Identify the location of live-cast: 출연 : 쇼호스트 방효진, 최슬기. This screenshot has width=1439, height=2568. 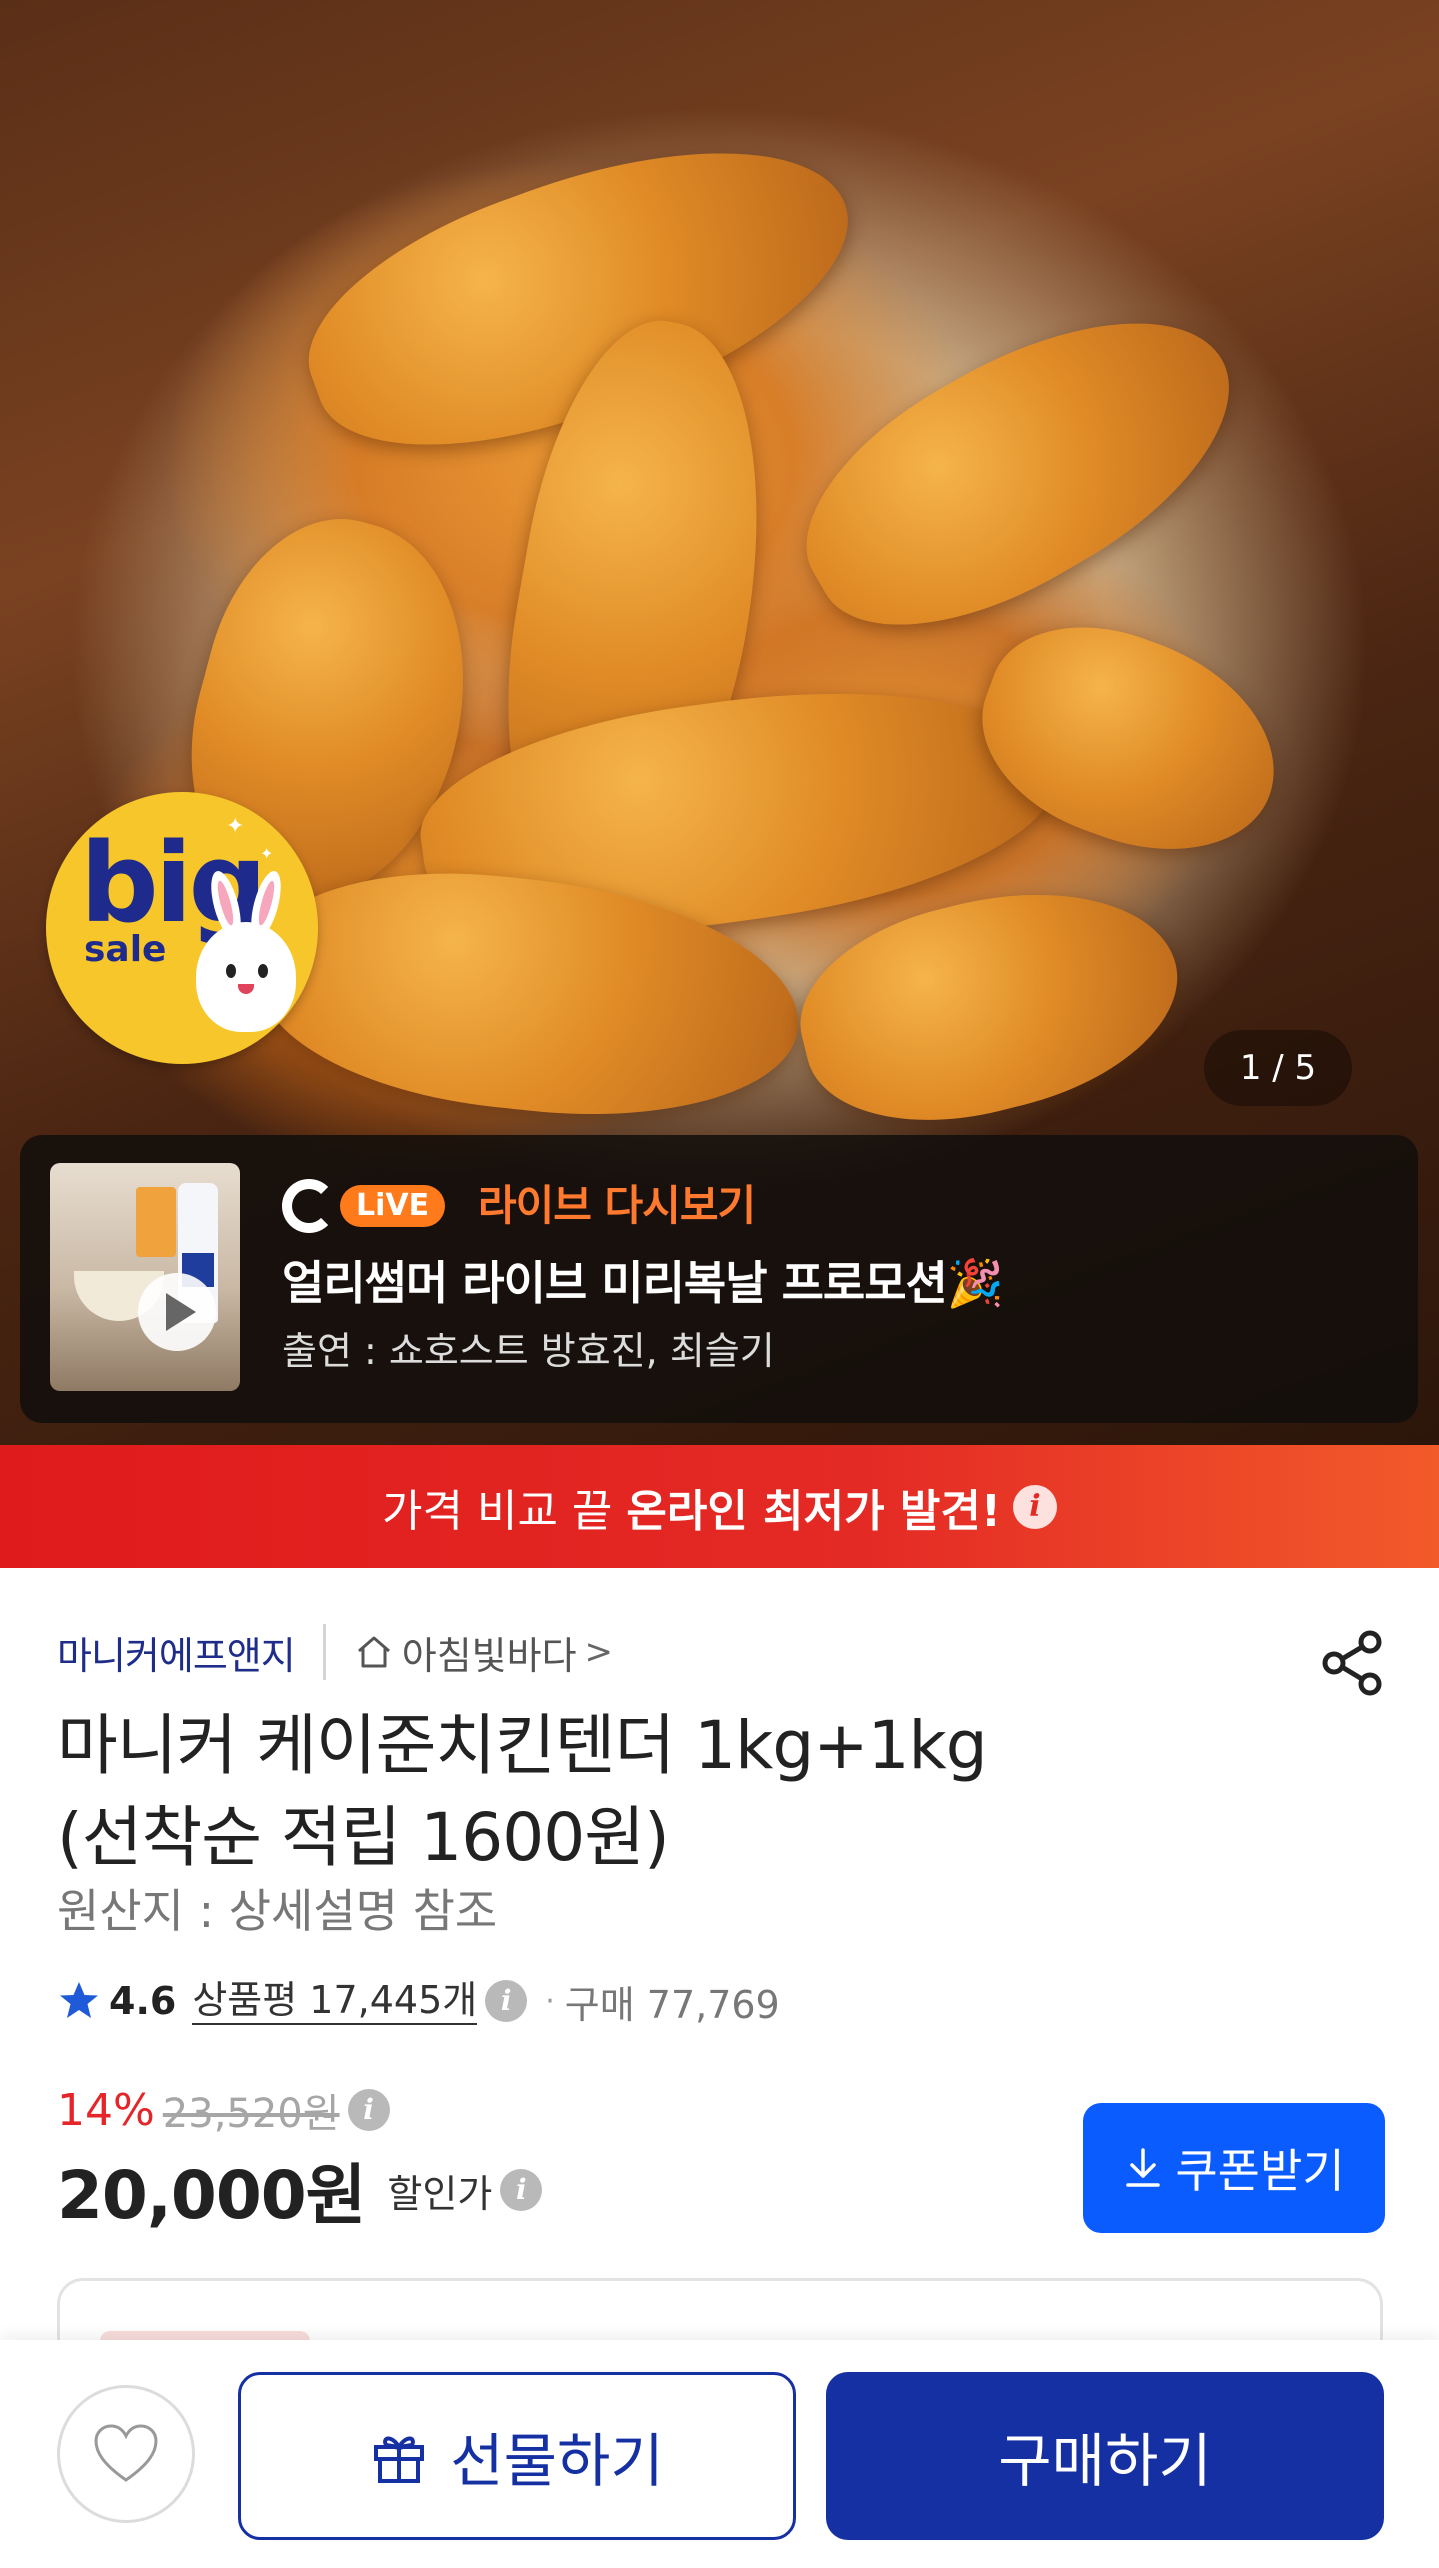
(528, 1351).